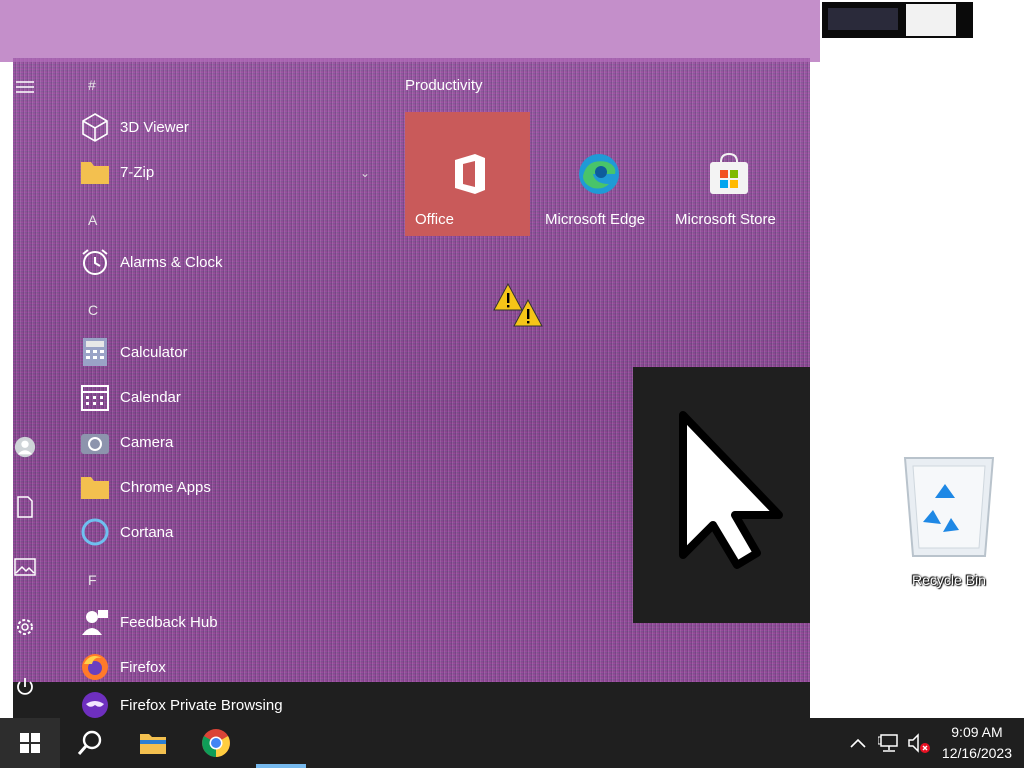 This screenshot has height=768, width=1024. What do you see at coordinates (512, 743) in the screenshot?
I see `taskbar: 9:09 AM 12/16/2023` at bounding box center [512, 743].